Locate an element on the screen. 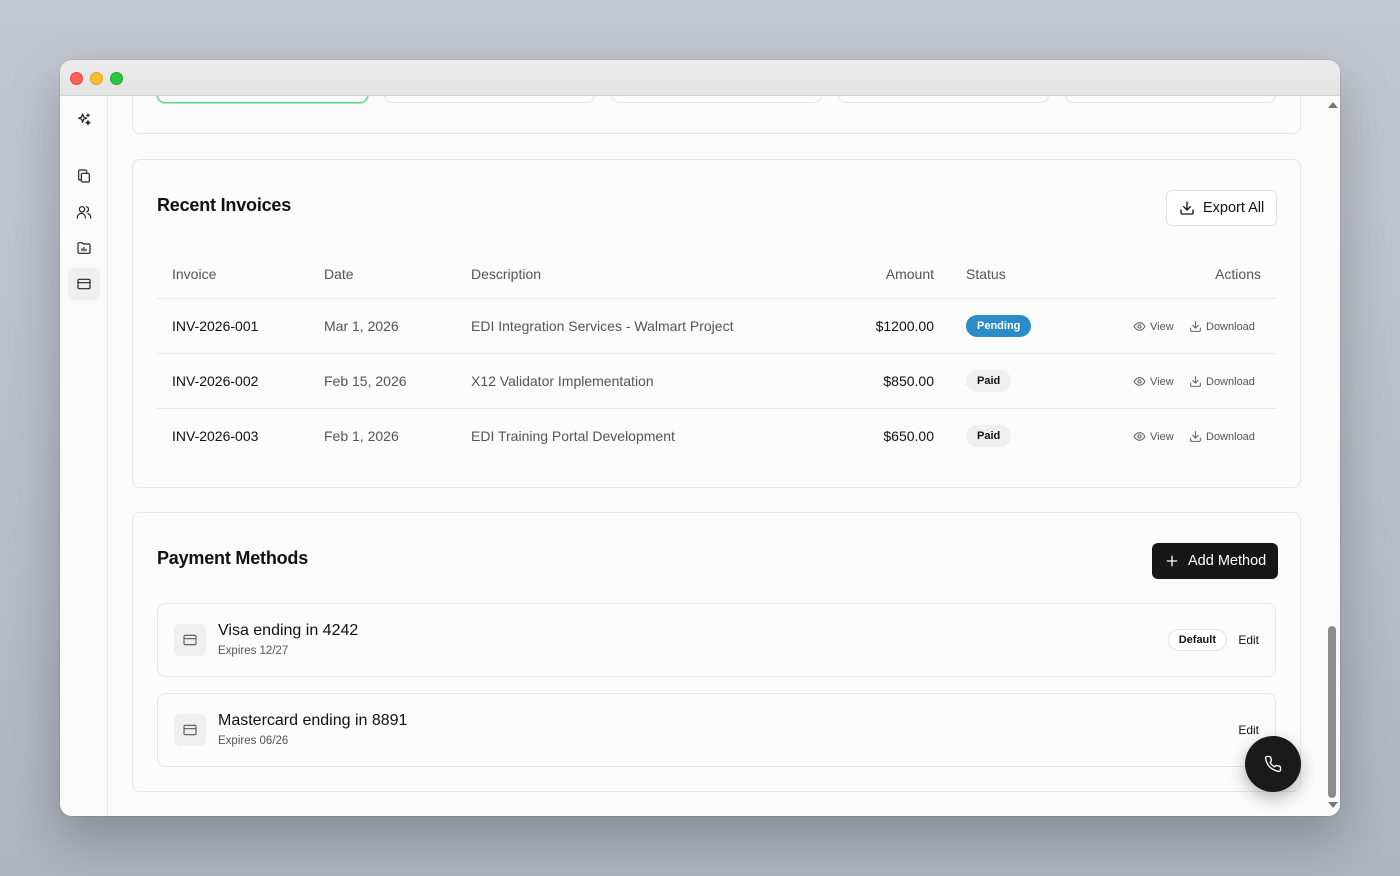 The width and height of the screenshot is (1400, 876). sidebar is located at coordinates (84, 456).